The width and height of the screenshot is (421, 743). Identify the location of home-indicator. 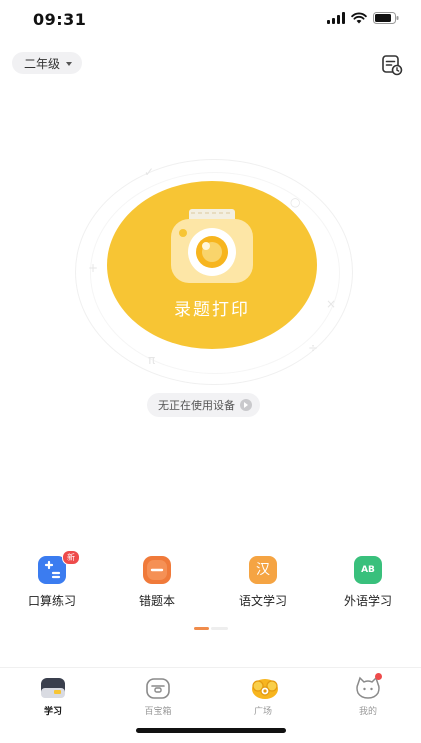
(211, 730).